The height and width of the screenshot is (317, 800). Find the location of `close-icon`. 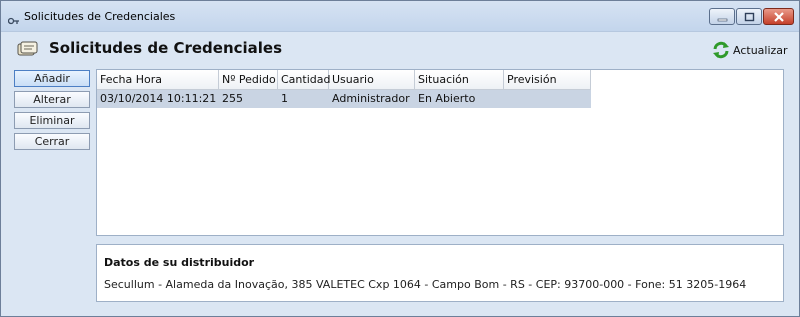

close-icon is located at coordinates (779, 17).